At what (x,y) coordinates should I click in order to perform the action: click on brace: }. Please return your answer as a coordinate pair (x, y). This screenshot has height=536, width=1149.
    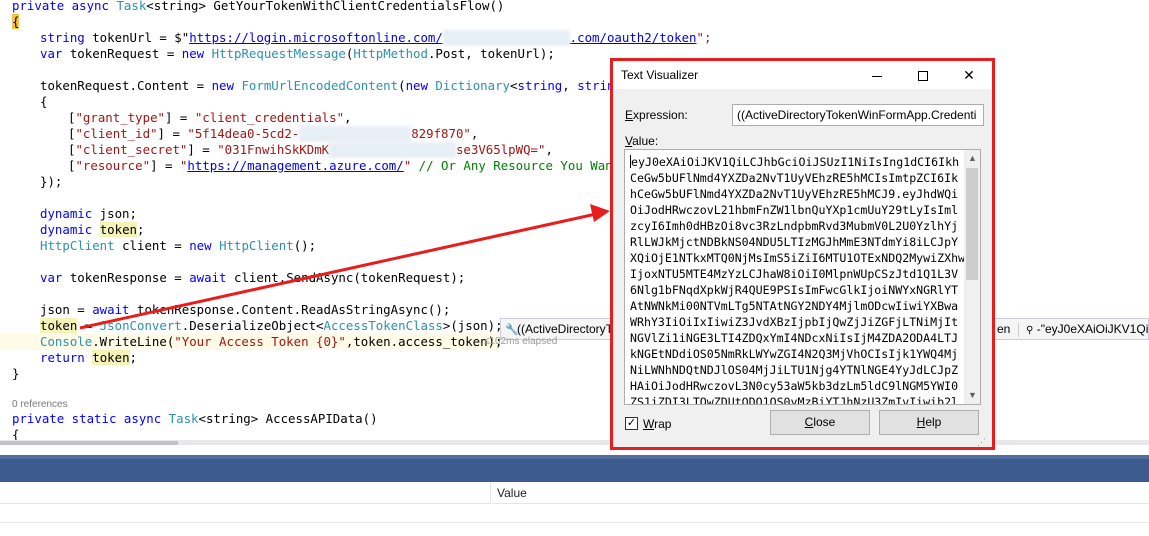
    Looking at the image, I should click on (16, 373).